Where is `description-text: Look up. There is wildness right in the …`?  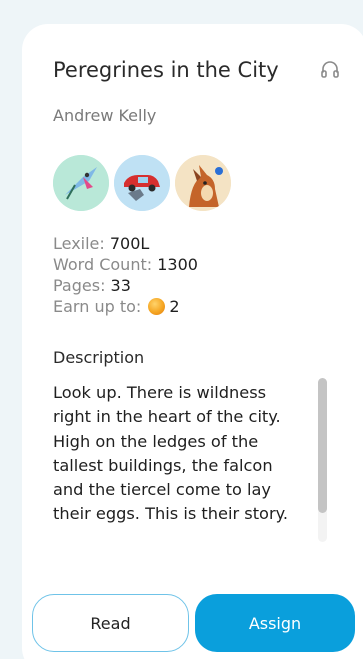
description-text: Look up. There is wildness right in the … is located at coordinates (171, 453).